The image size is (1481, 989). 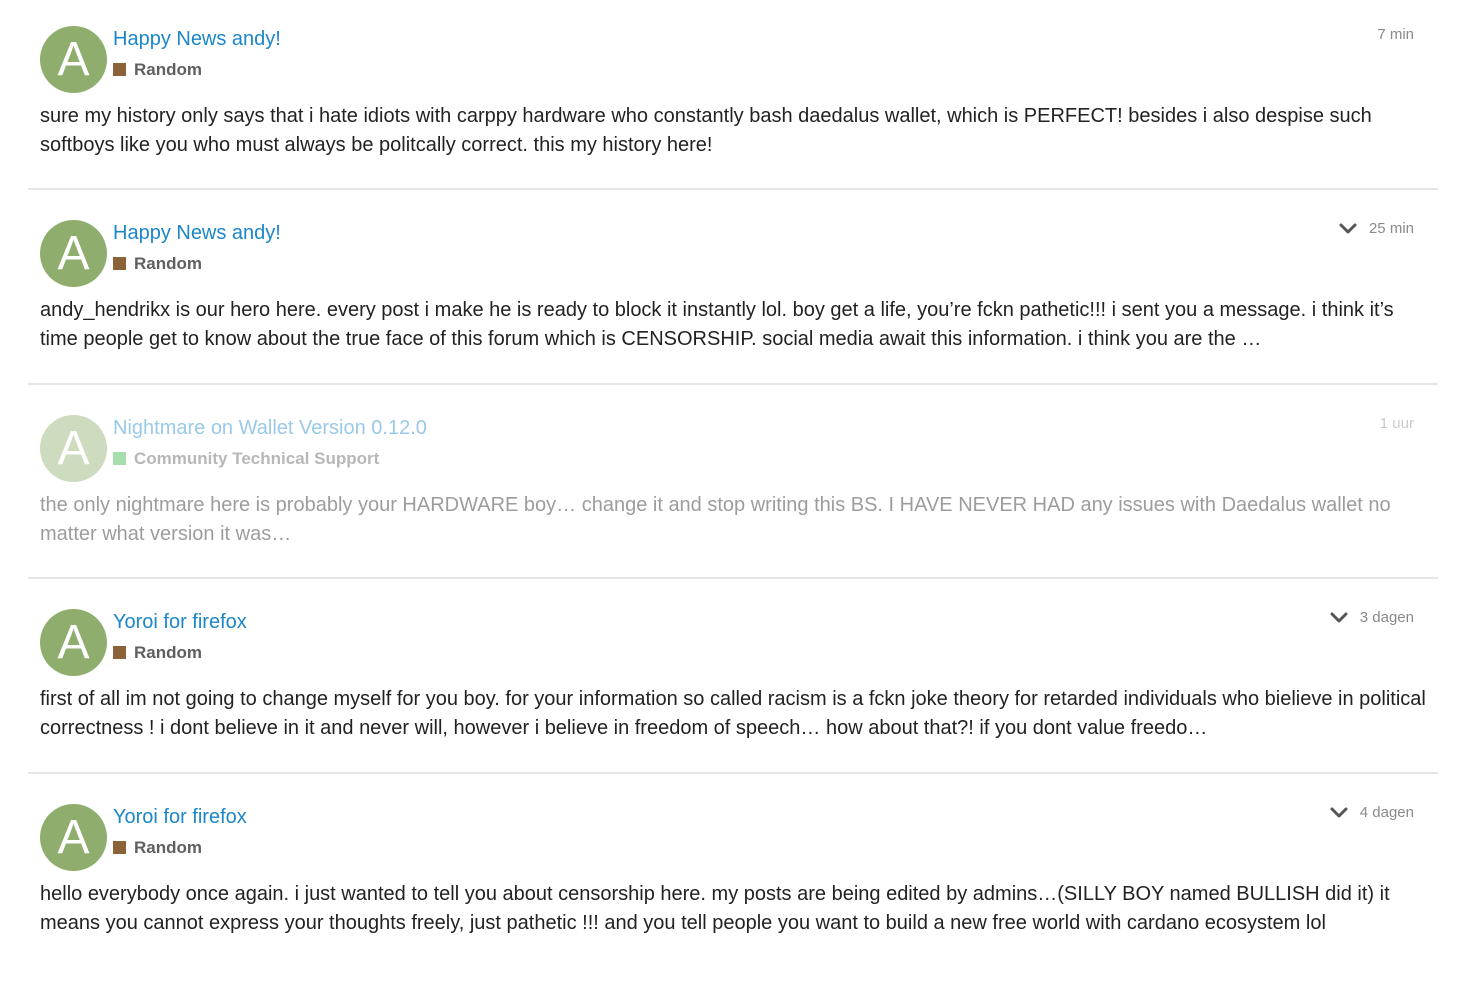 I want to click on category-label: Community Technical Support, so click(x=257, y=458).